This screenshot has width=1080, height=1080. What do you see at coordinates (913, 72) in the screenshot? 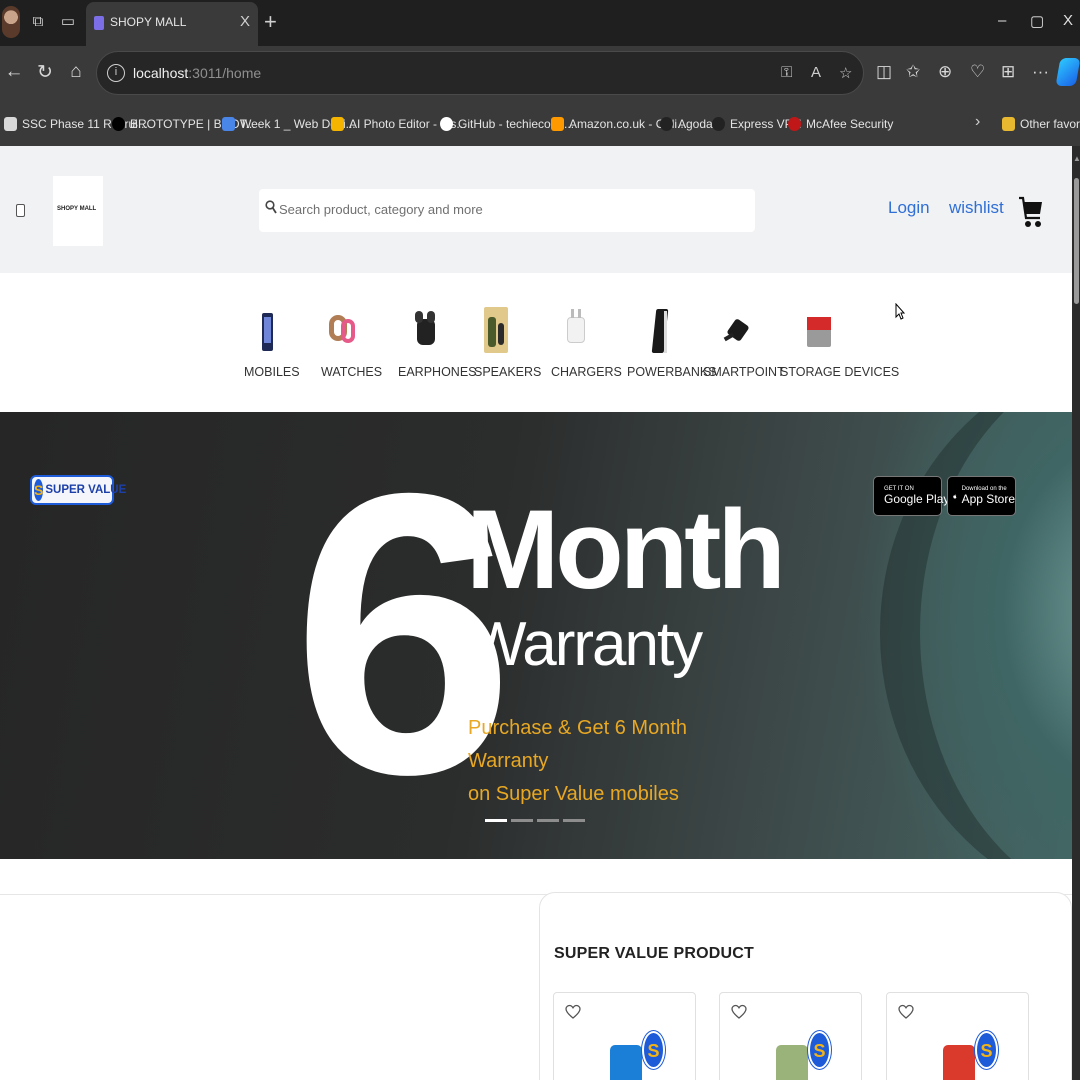
I see `favorites-icon: ✩` at bounding box center [913, 72].